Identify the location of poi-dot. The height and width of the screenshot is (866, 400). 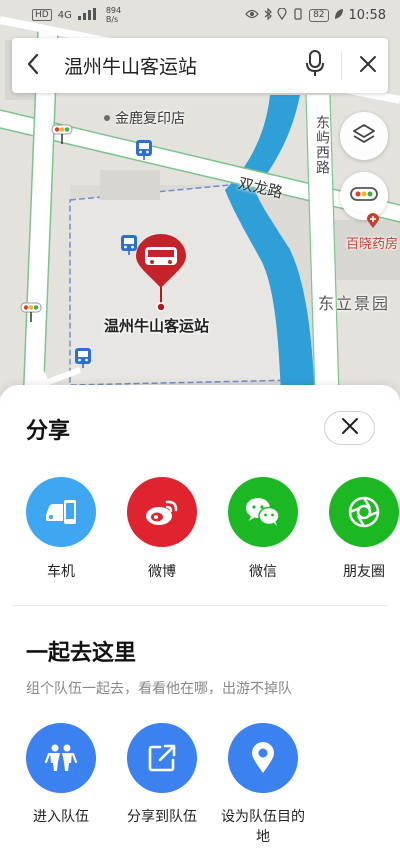
(107, 118).